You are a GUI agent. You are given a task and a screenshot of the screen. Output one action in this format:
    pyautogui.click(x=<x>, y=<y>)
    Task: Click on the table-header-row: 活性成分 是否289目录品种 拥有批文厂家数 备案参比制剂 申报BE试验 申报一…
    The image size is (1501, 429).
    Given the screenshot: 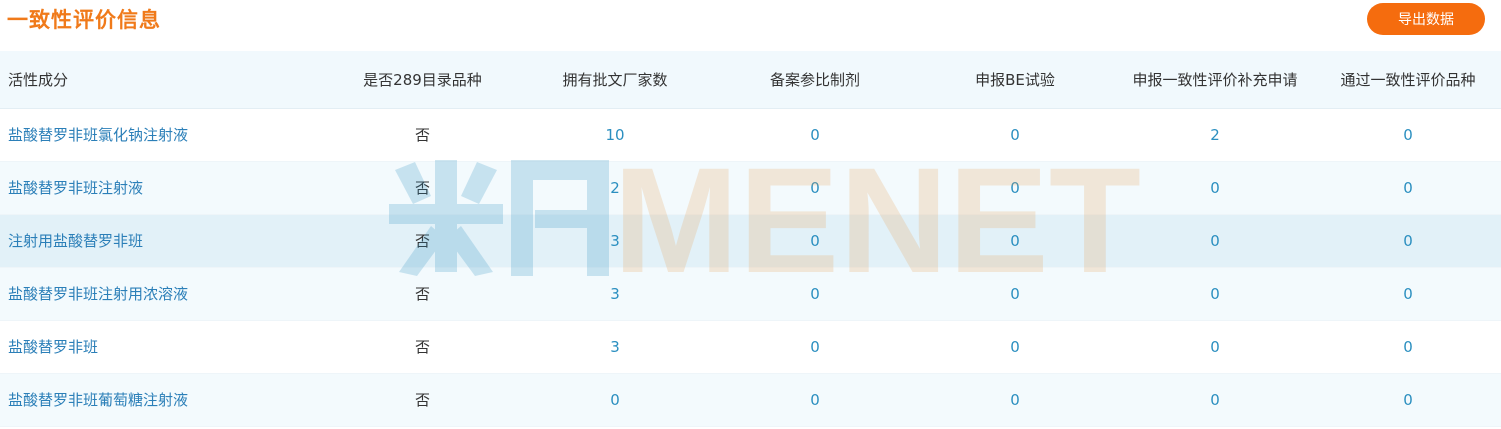 What is the action you would take?
    pyautogui.click(x=750, y=80)
    